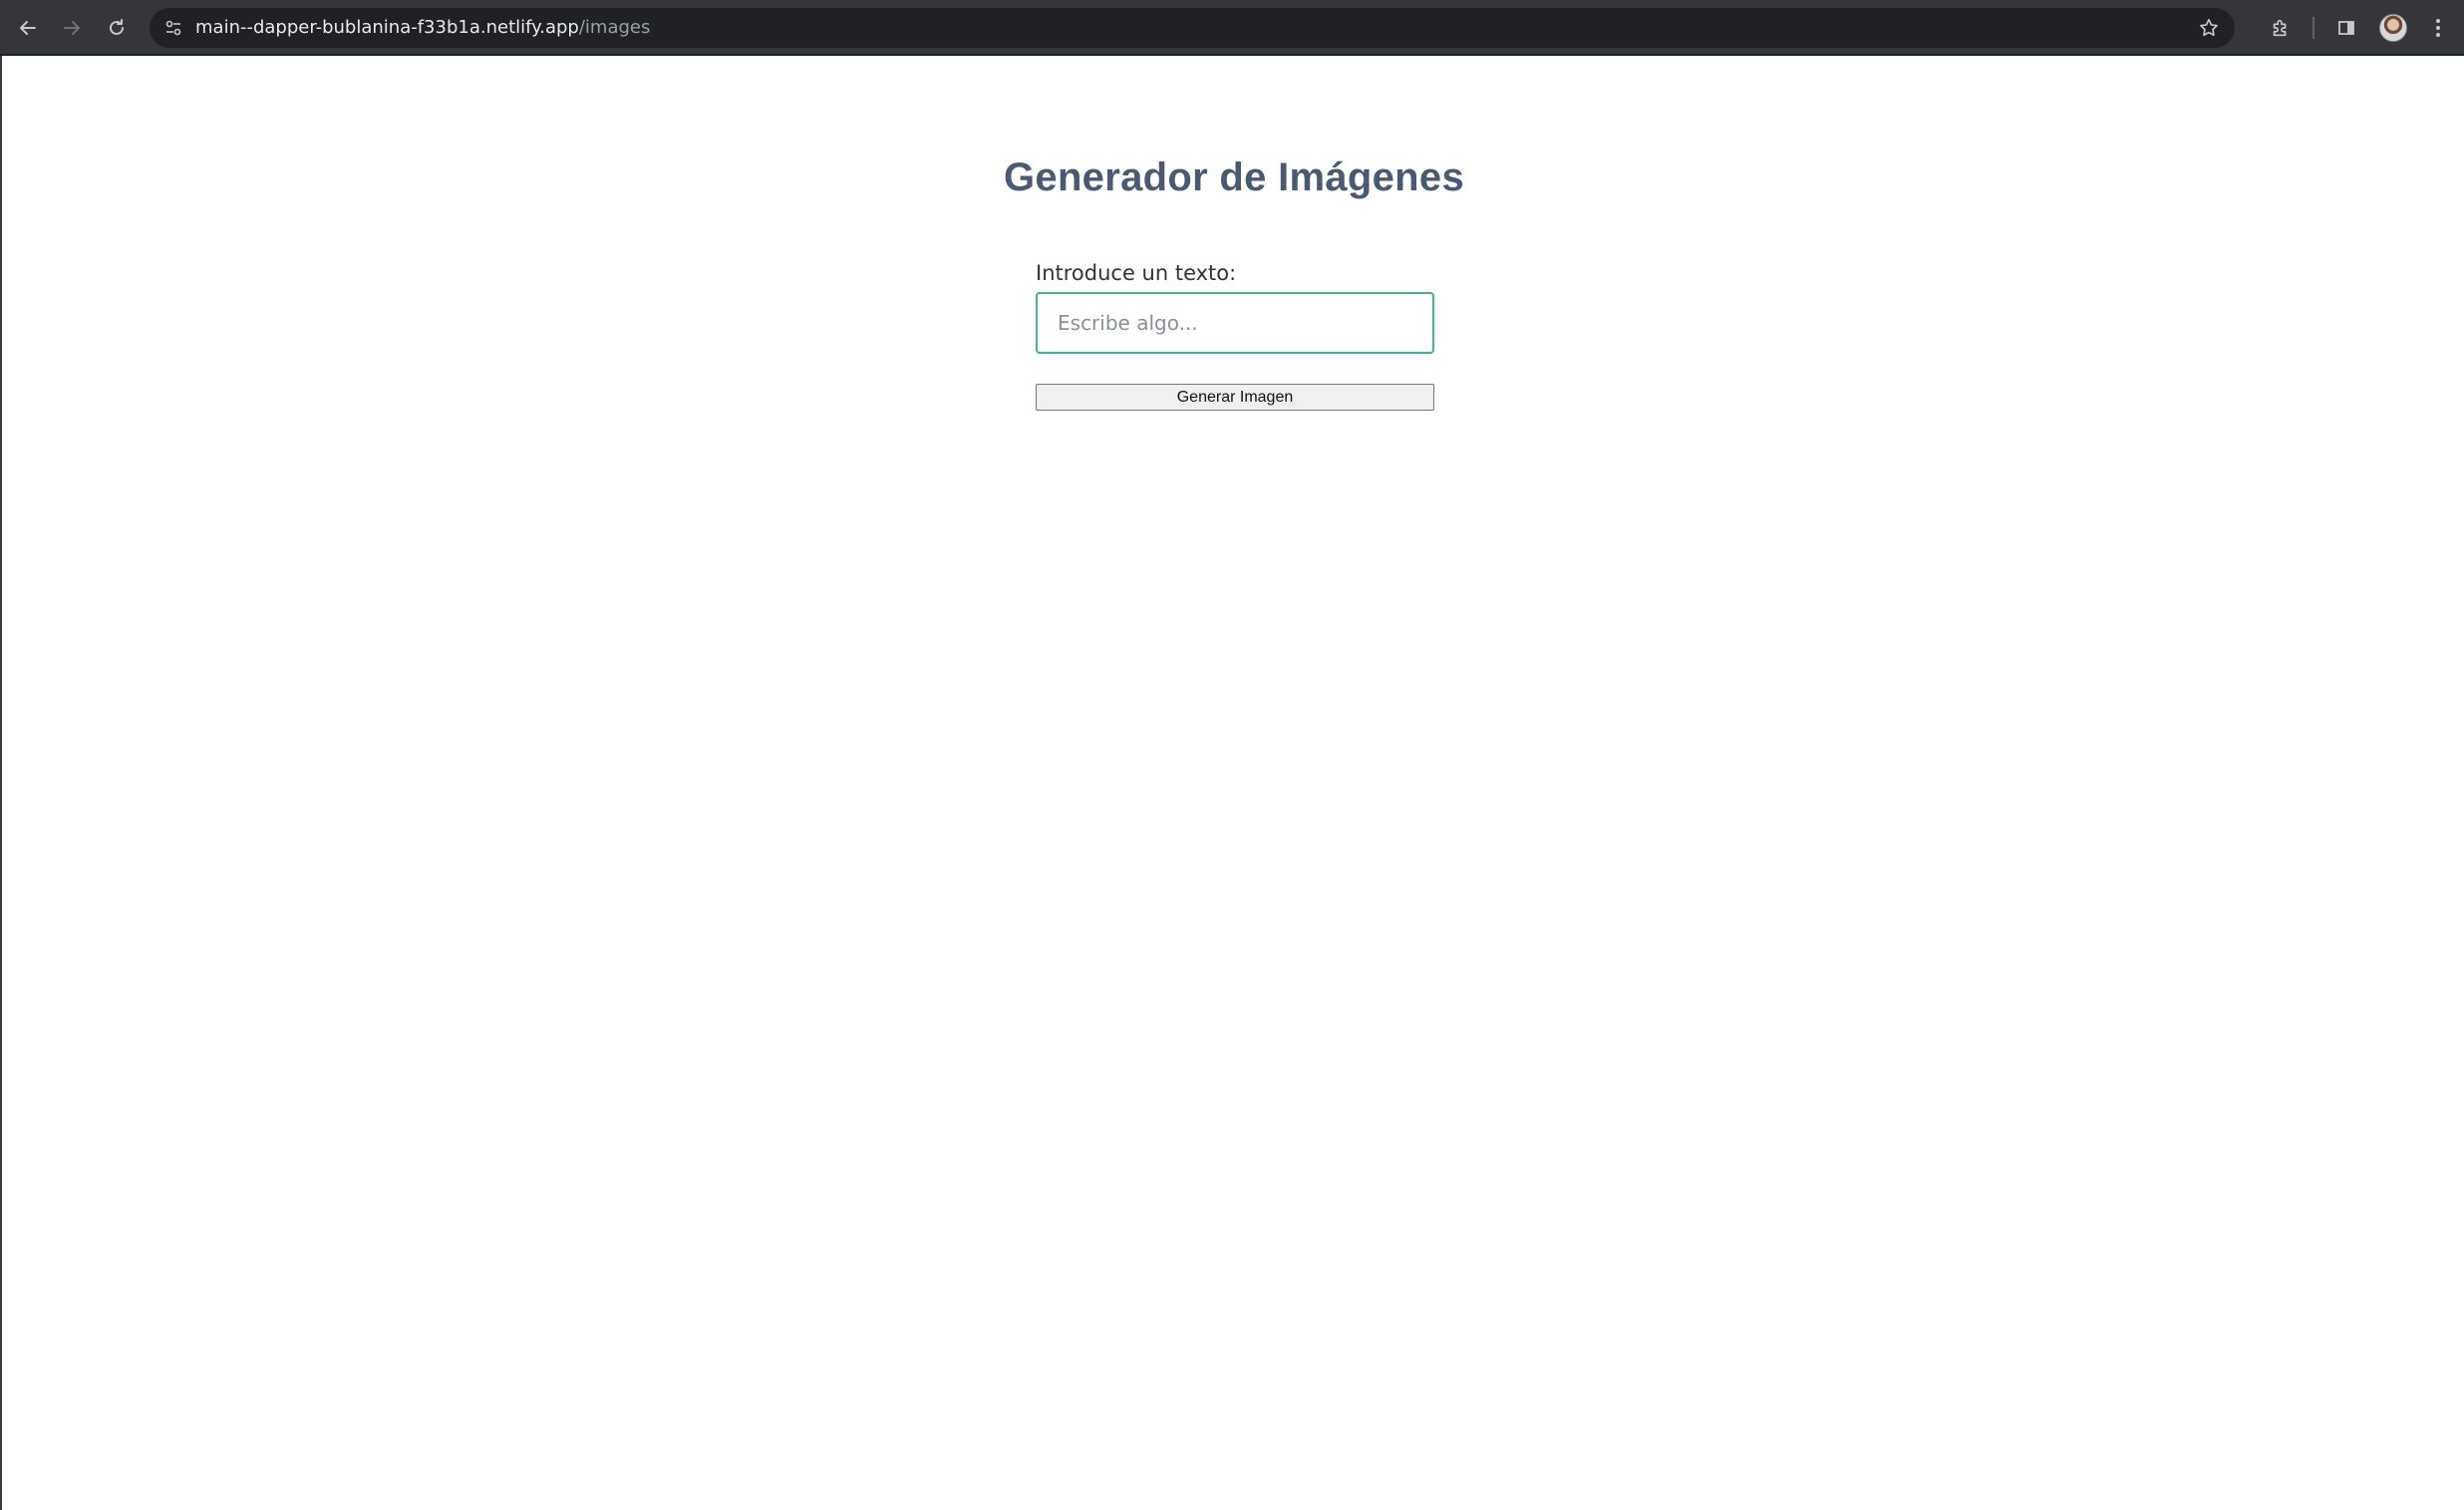  I want to click on reload-icon, so click(117, 28).